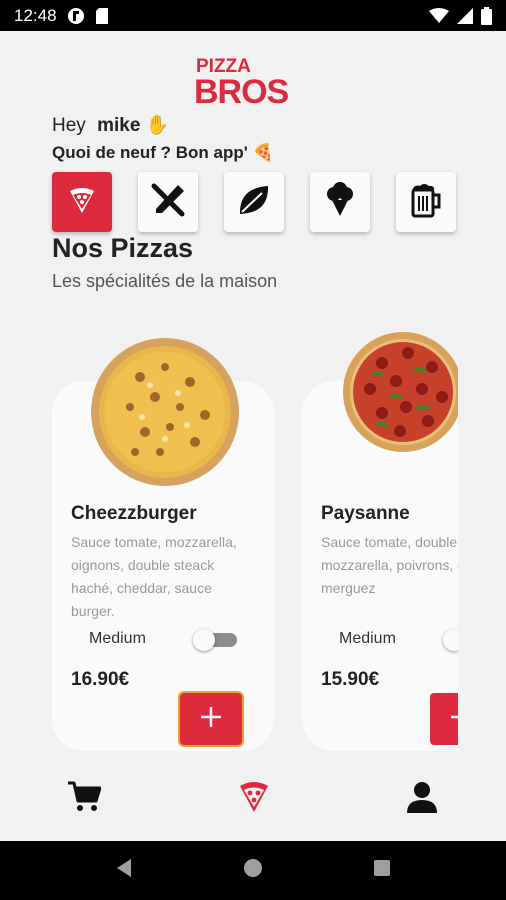 The height and width of the screenshot is (900, 506). I want to click on pizza-emoji: 🍕, so click(263, 152).